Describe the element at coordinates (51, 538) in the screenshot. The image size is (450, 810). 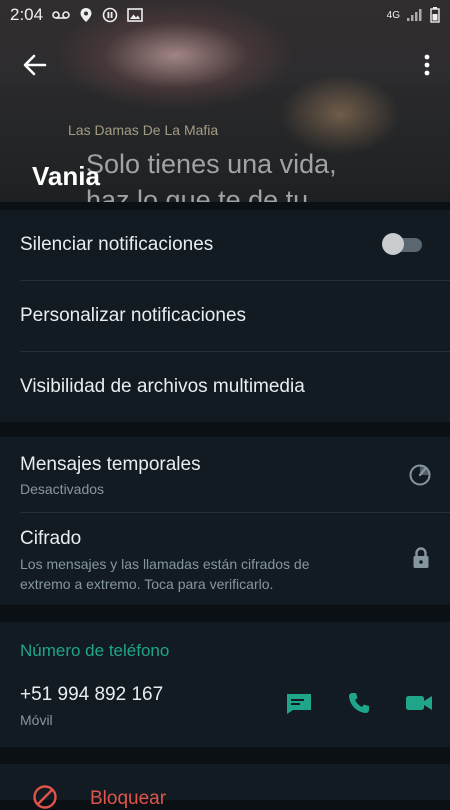
I see `encryption-label: Cifrado` at that location.